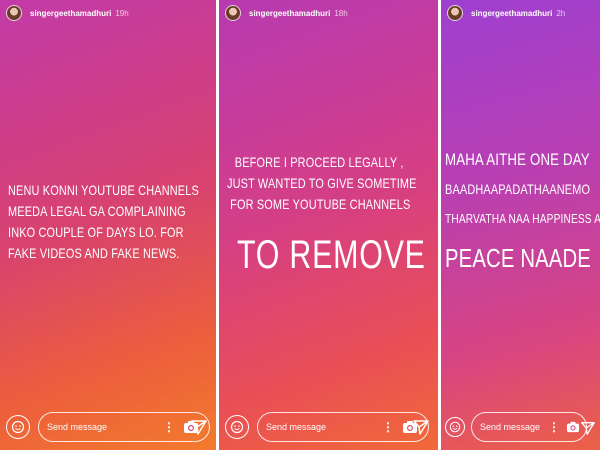 The width and height of the screenshot is (600, 450). I want to click on story-big-text: TO REMOVE, so click(331, 255).